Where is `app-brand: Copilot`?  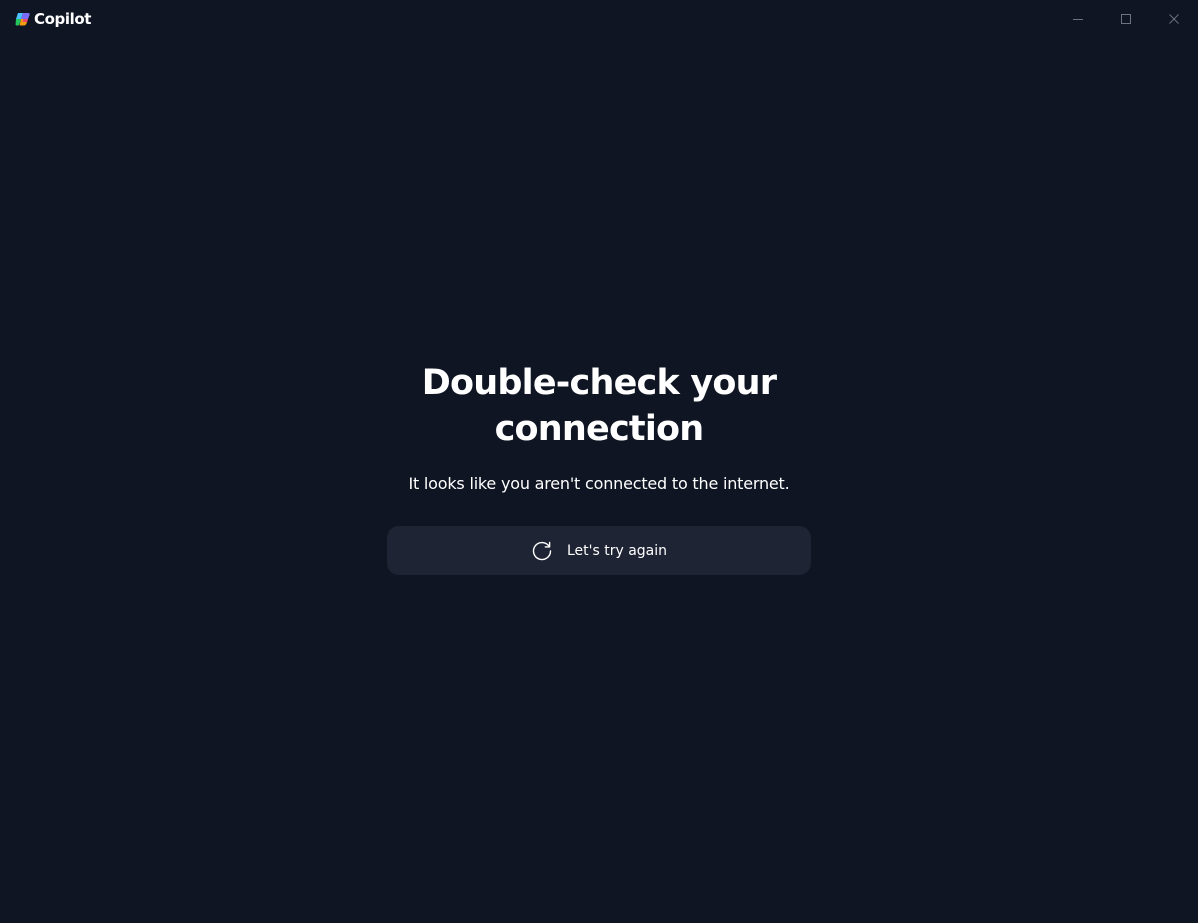
app-brand: Copilot is located at coordinates (53, 19).